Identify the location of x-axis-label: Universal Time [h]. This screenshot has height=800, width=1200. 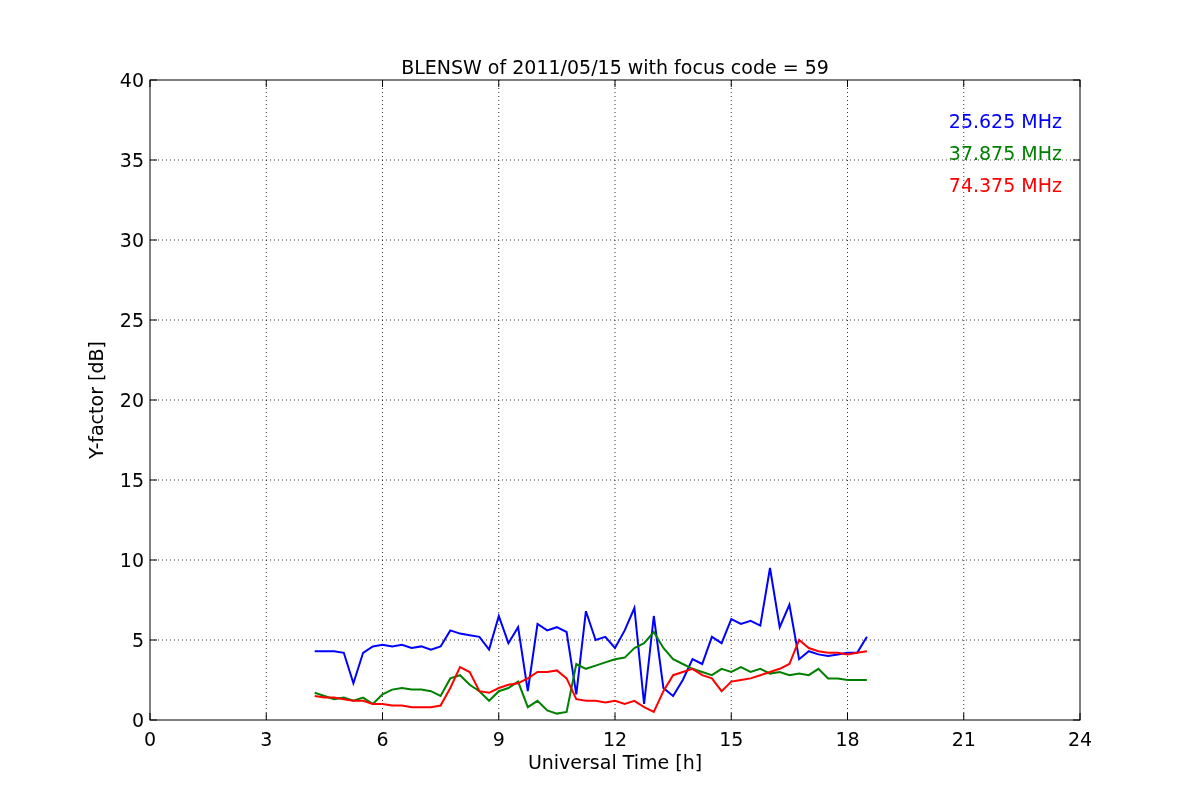
(615, 762).